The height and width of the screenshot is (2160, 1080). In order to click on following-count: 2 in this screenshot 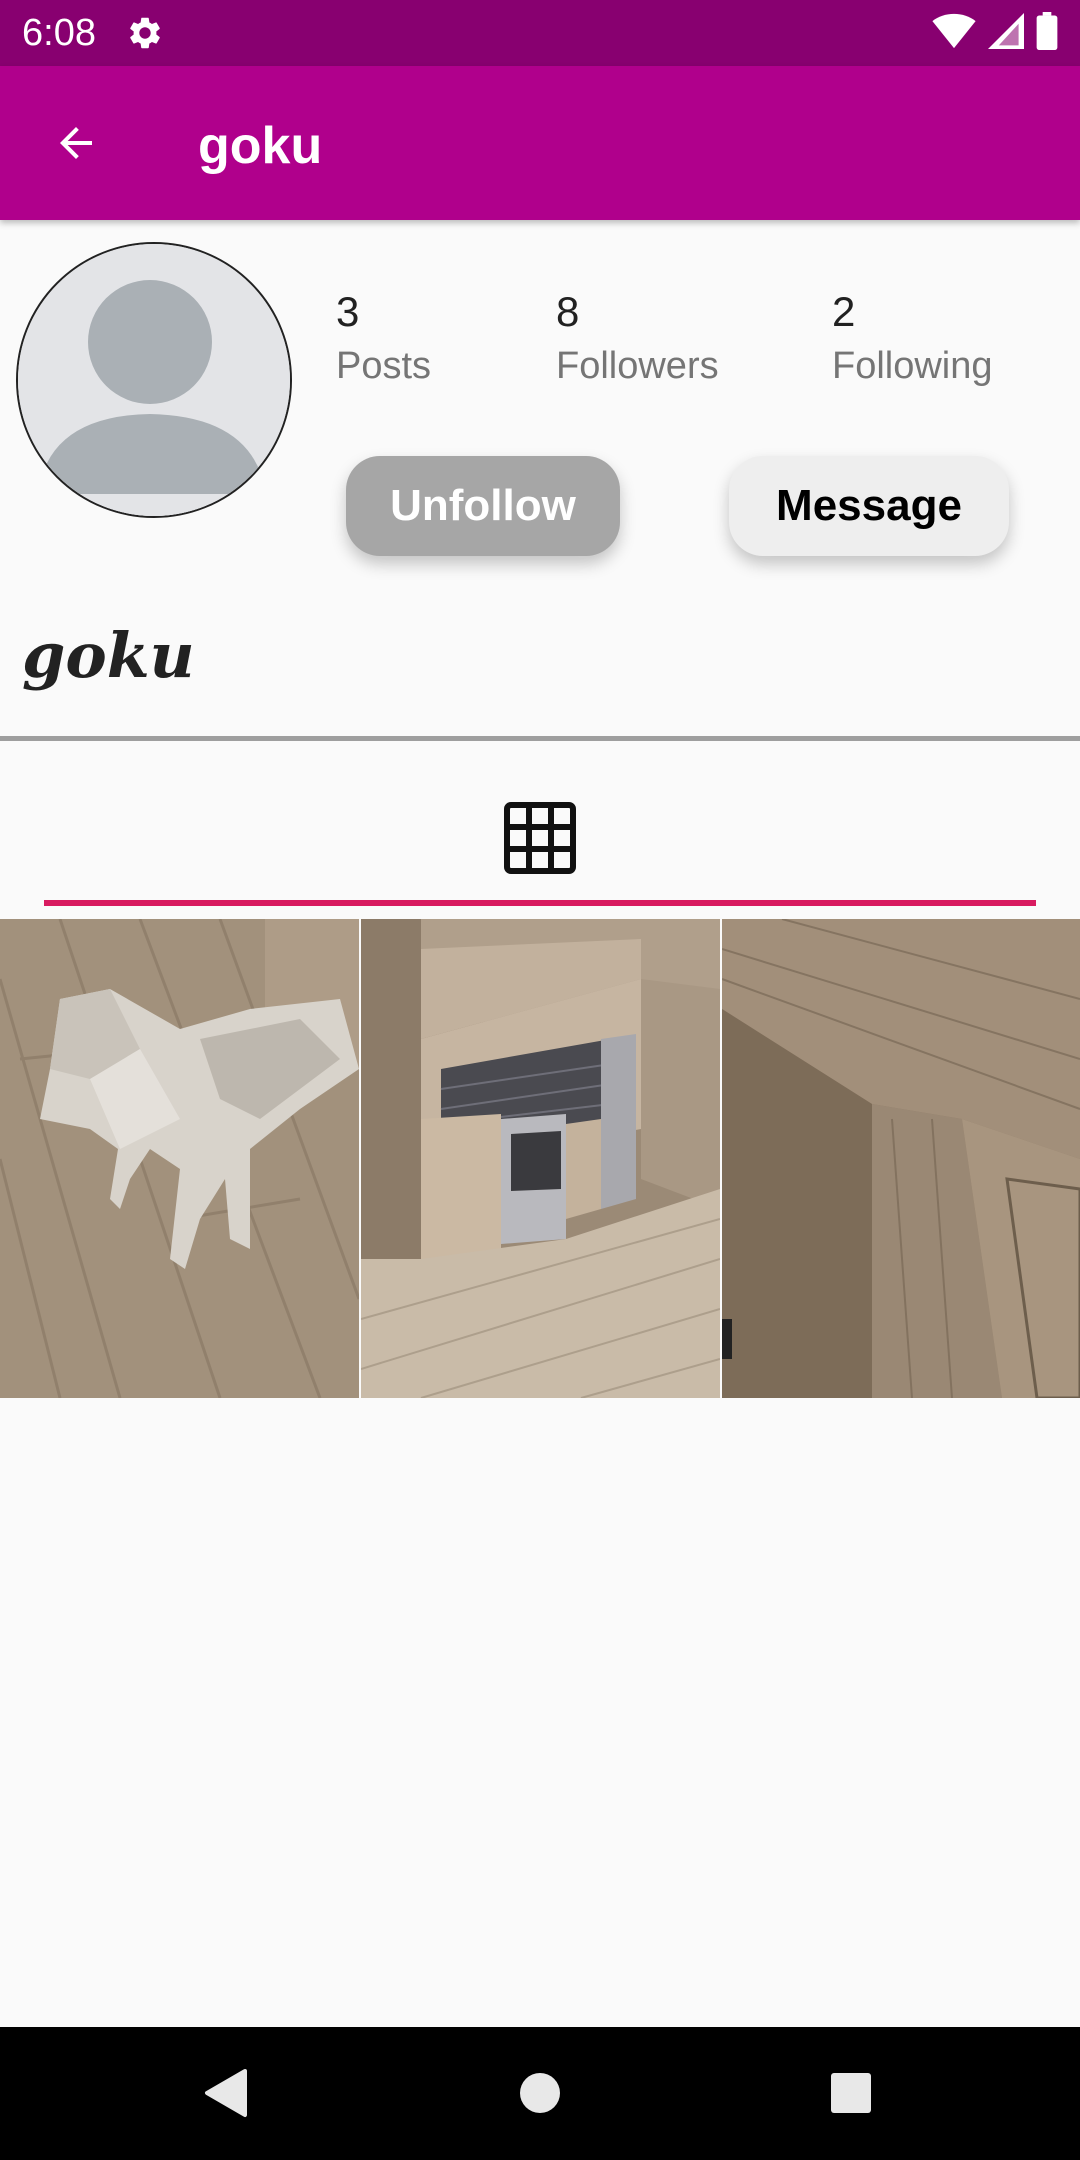, I will do `click(844, 311)`.